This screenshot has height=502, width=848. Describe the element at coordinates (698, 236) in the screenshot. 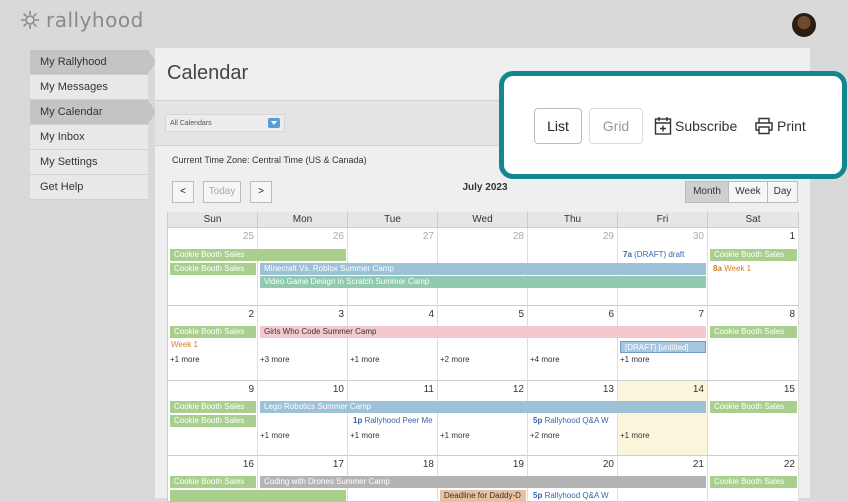

I see `day-number: 30` at that location.